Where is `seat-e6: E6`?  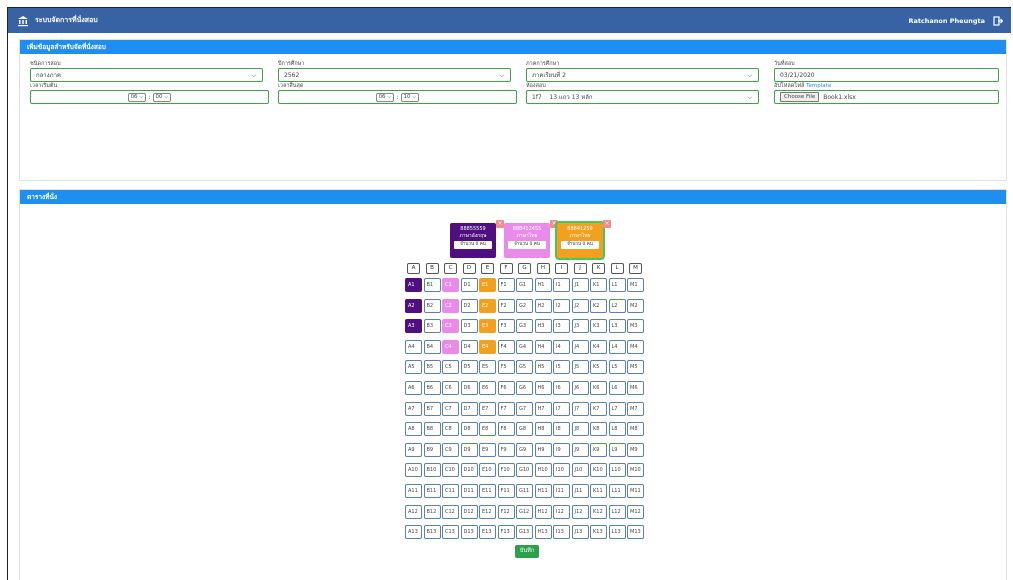
seat-e6: E6 is located at coordinates (487, 388).